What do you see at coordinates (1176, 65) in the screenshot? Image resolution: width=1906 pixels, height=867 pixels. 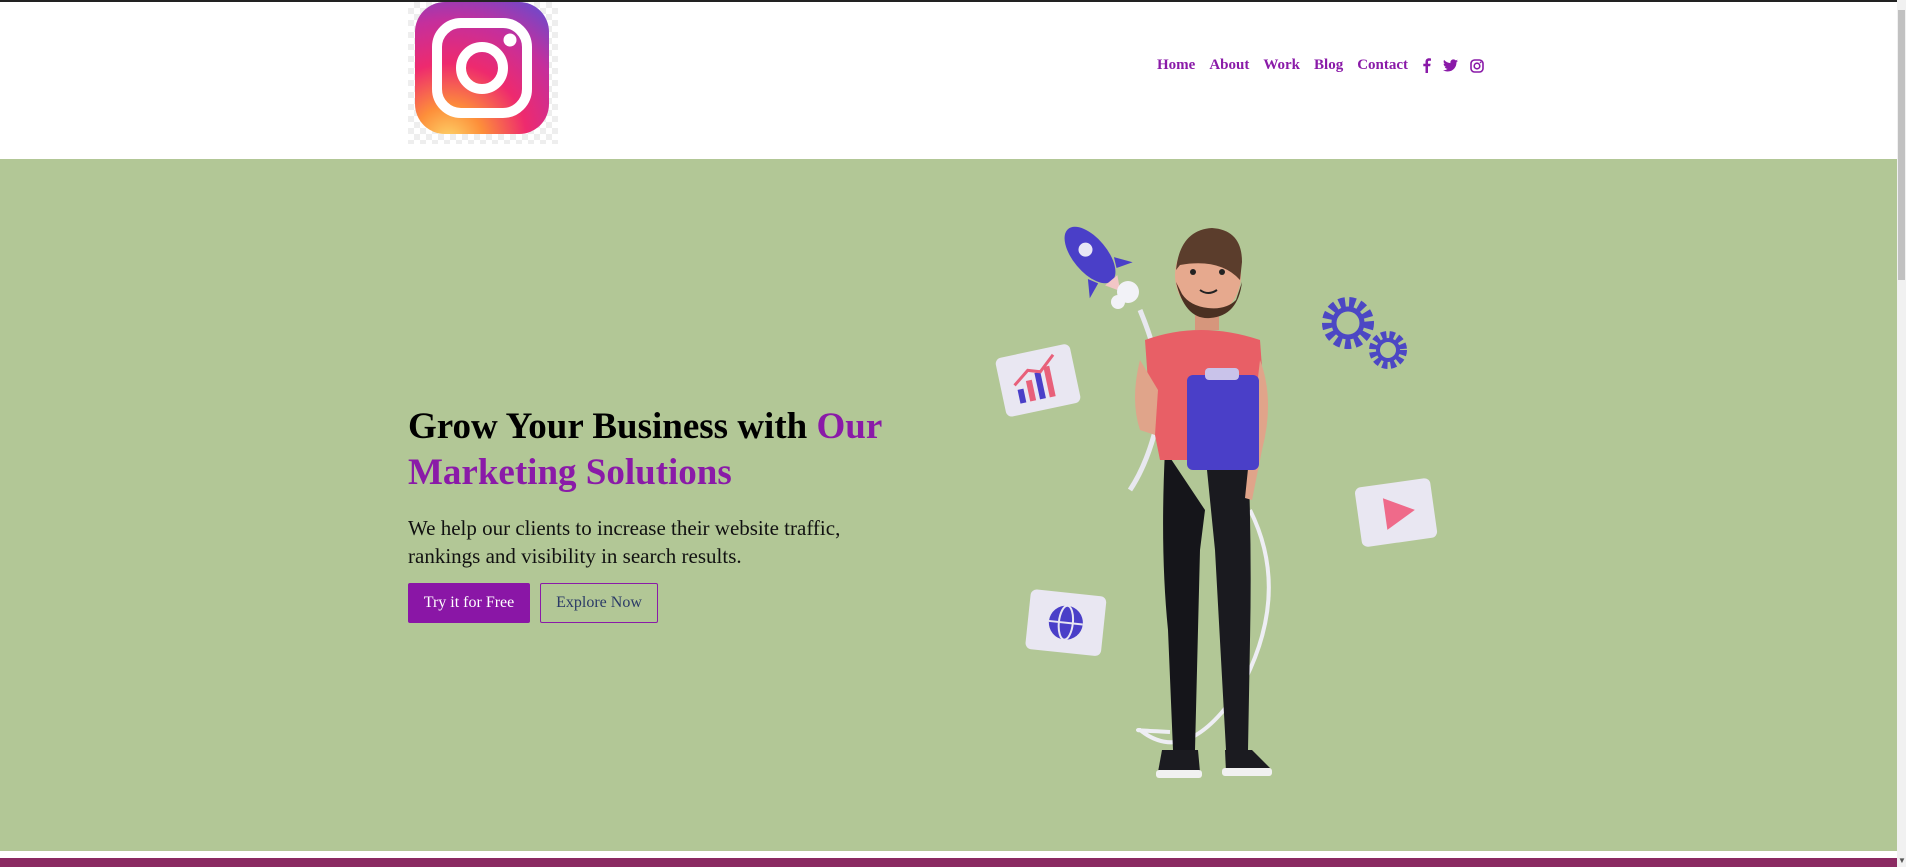 I see `nav-home: Home` at bounding box center [1176, 65].